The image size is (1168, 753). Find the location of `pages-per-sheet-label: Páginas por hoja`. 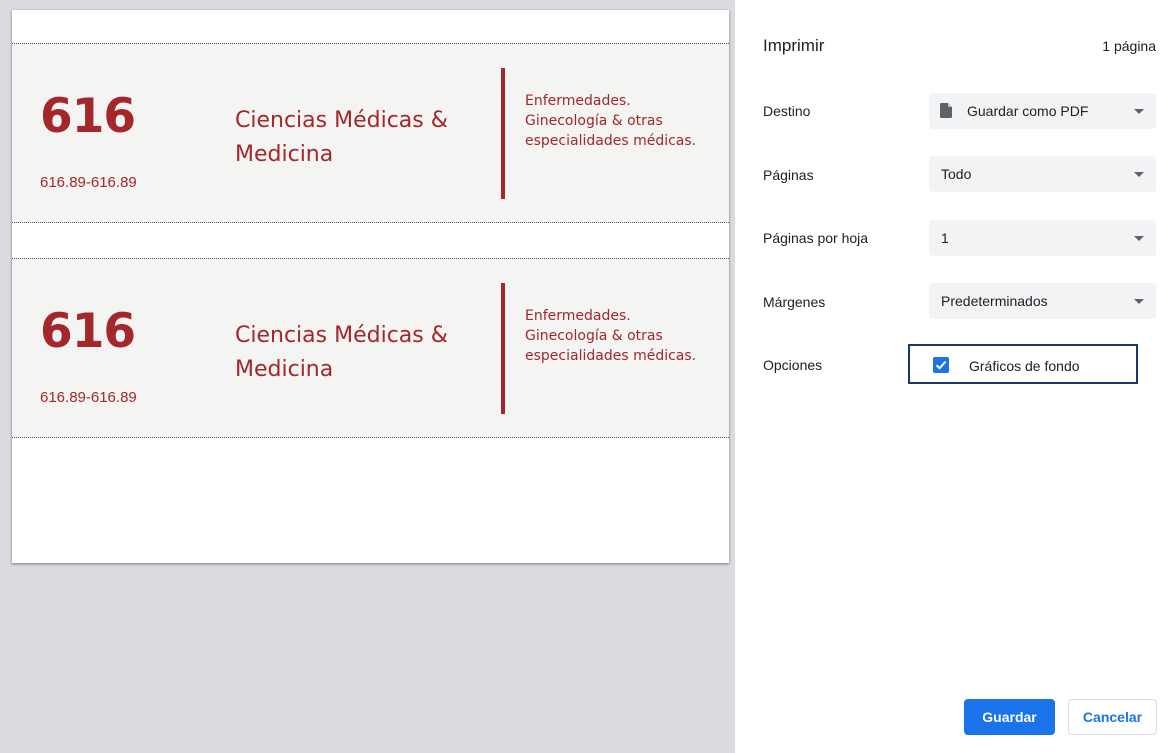

pages-per-sheet-label: Páginas por hoja is located at coordinates (816, 238).